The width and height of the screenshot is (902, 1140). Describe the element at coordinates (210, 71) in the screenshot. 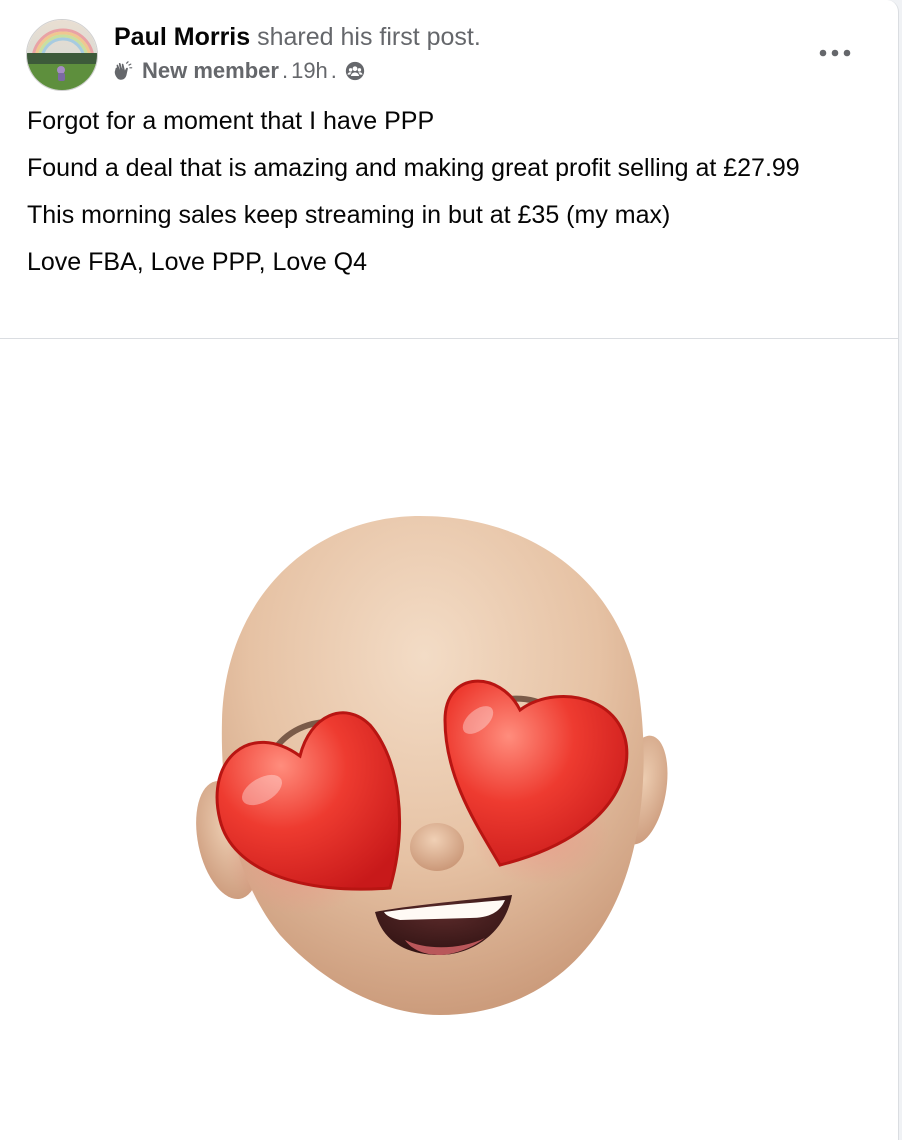

I see `member-badge-label: New member` at that location.